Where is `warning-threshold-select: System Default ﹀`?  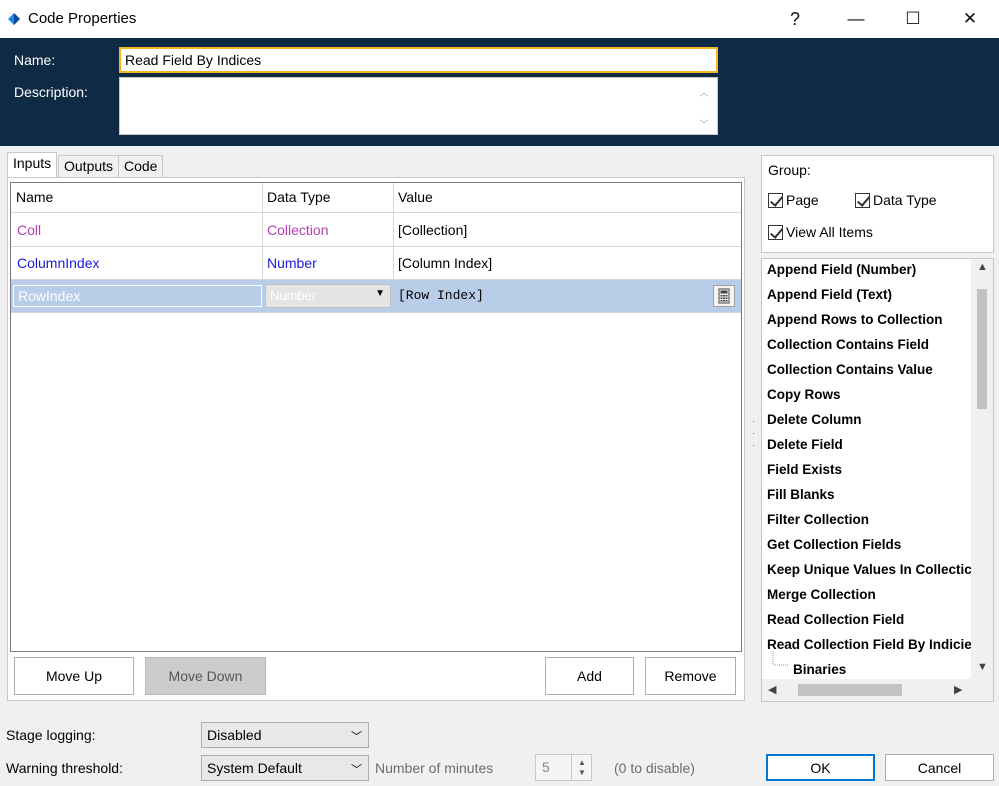
warning-threshold-select: System Default ﹀ is located at coordinates (285, 768).